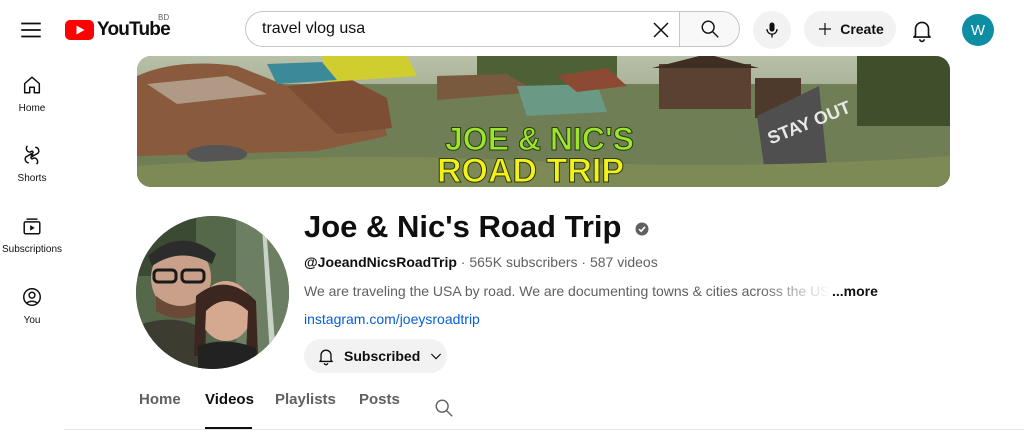 The width and height of the screenshot is (1024, 440). Describe the element at coordinates (32, 297) in the screenshot. I see `you-icon` at that location.